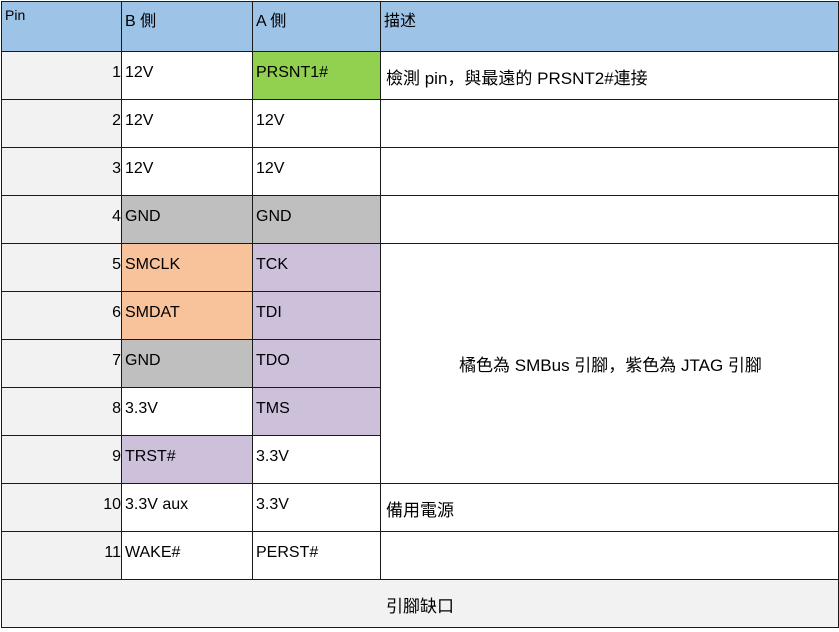 This screenshot has height=632, width=839. I want to click on b-side-cell: SMCLK, so click(187, 267).